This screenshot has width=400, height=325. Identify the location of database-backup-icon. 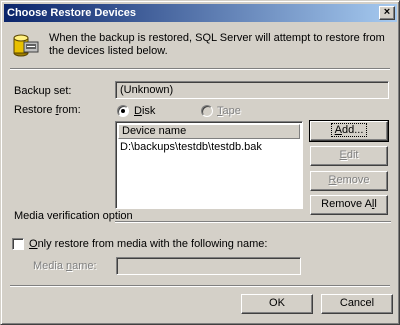
(26, 44).